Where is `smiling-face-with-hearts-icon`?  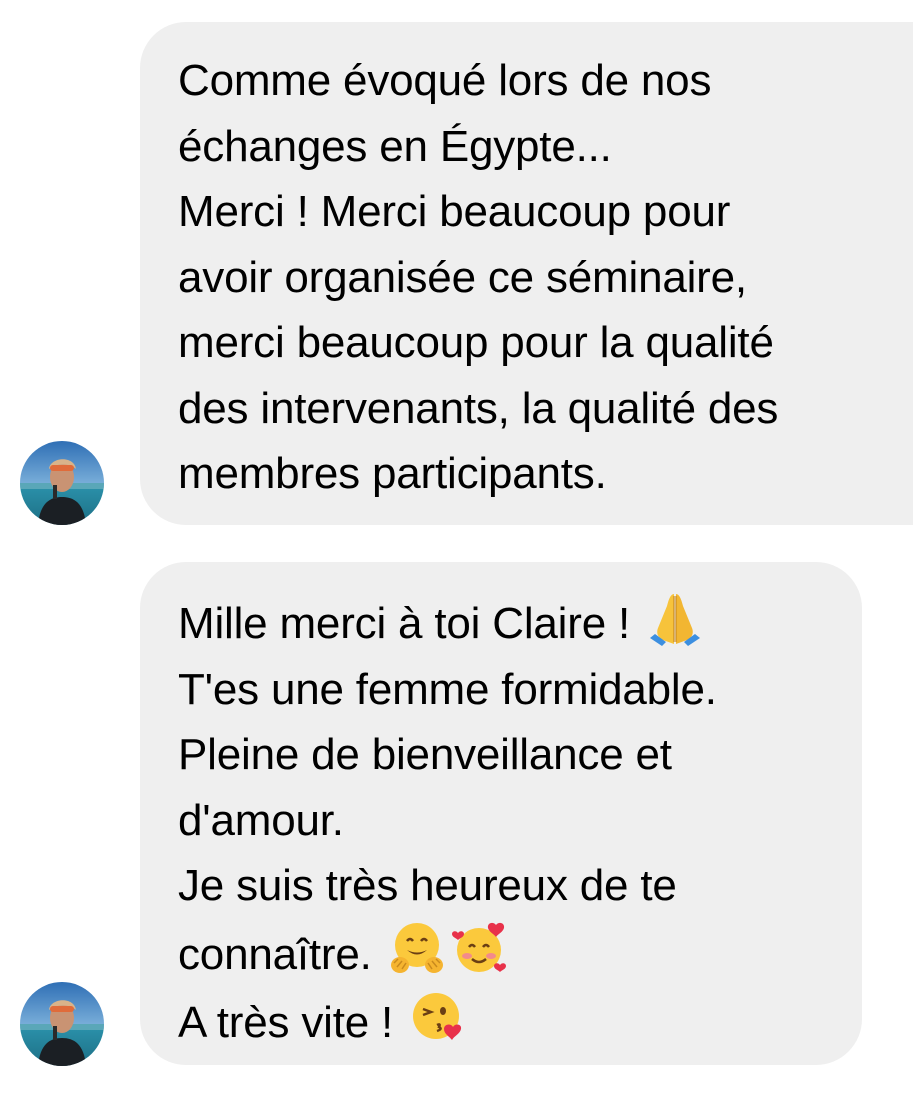 smiling-face-with-hearts-icon is located at coordinates (478, 947).